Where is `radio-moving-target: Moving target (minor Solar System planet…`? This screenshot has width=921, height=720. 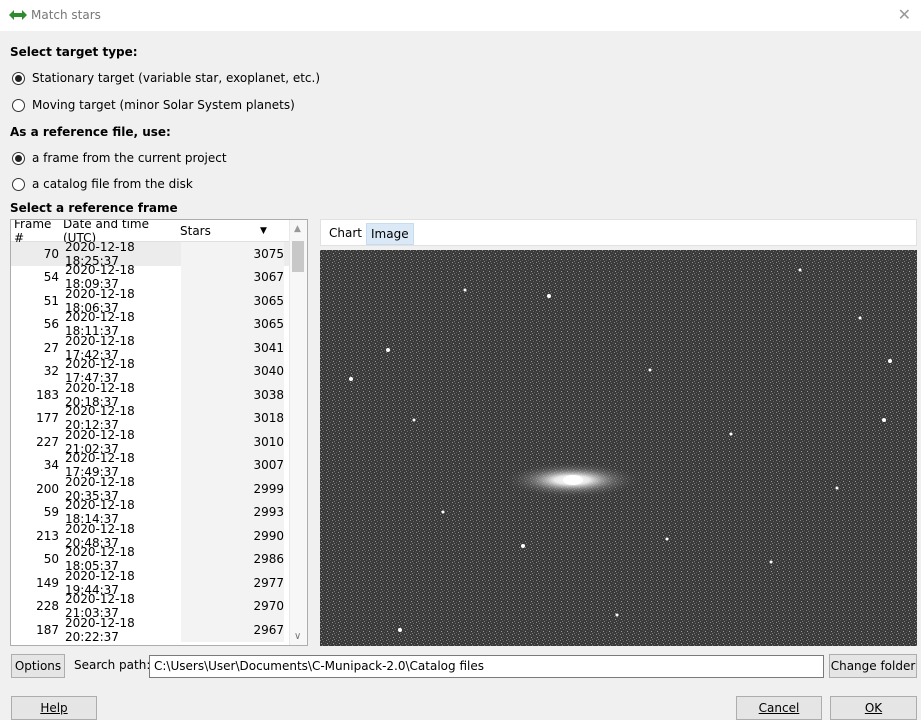 radio-moving-target: Moving target (minor Solar System planet… is located at coordinates (153, 105).